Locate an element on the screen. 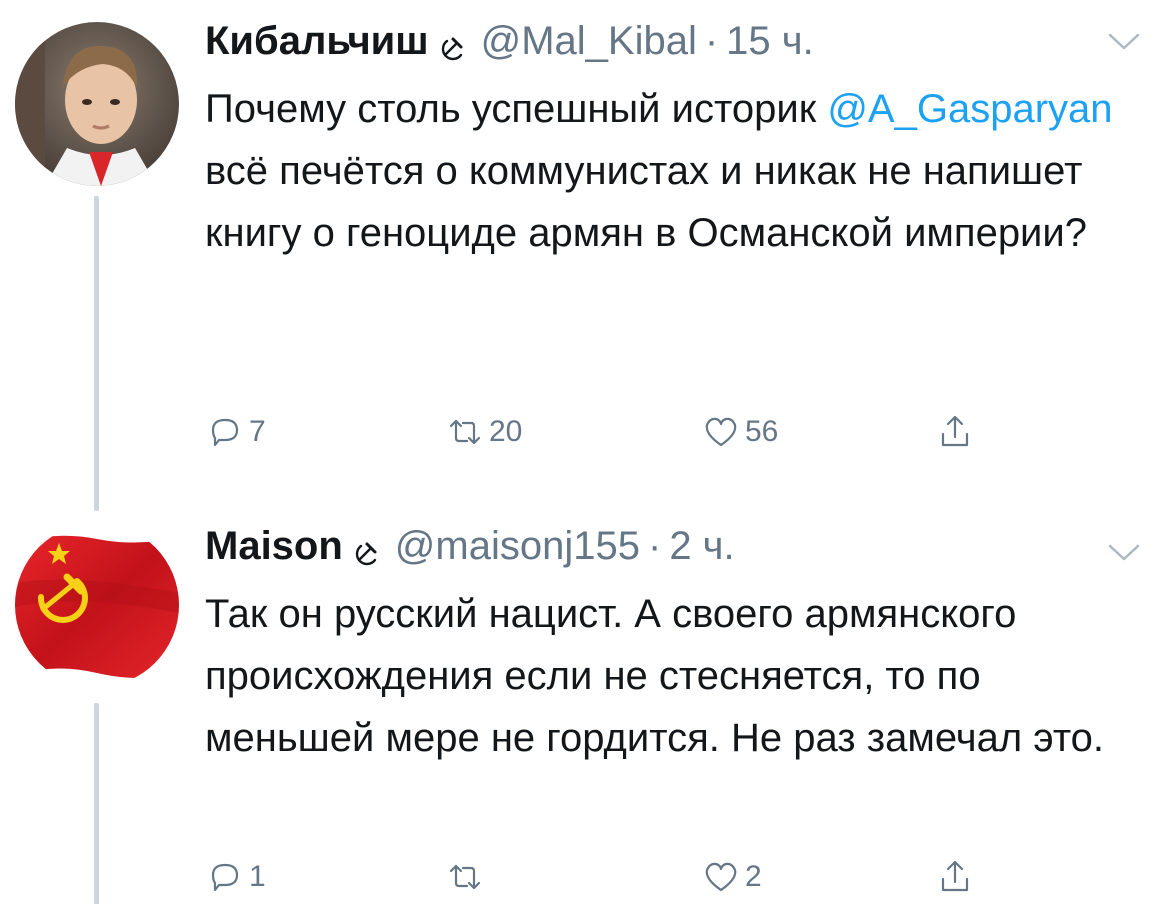  like-button: 56 is located at coordinates (739, 432).